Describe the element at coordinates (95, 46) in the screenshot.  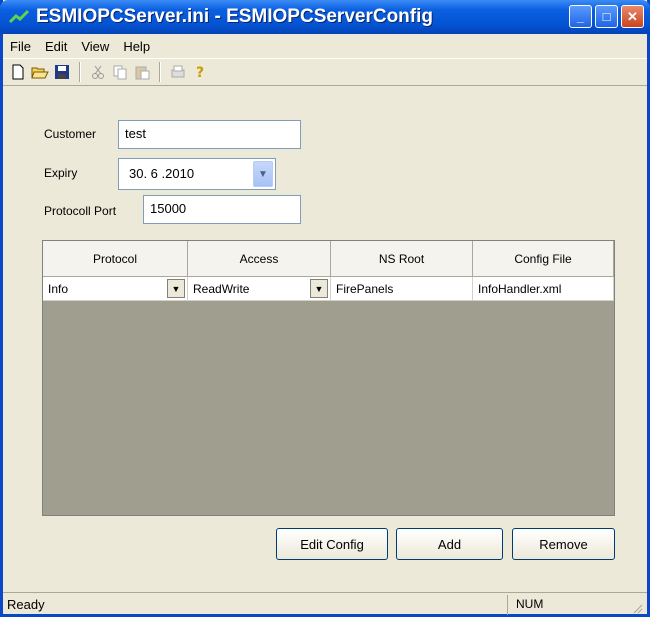
I see `menu-view: View` at that location.